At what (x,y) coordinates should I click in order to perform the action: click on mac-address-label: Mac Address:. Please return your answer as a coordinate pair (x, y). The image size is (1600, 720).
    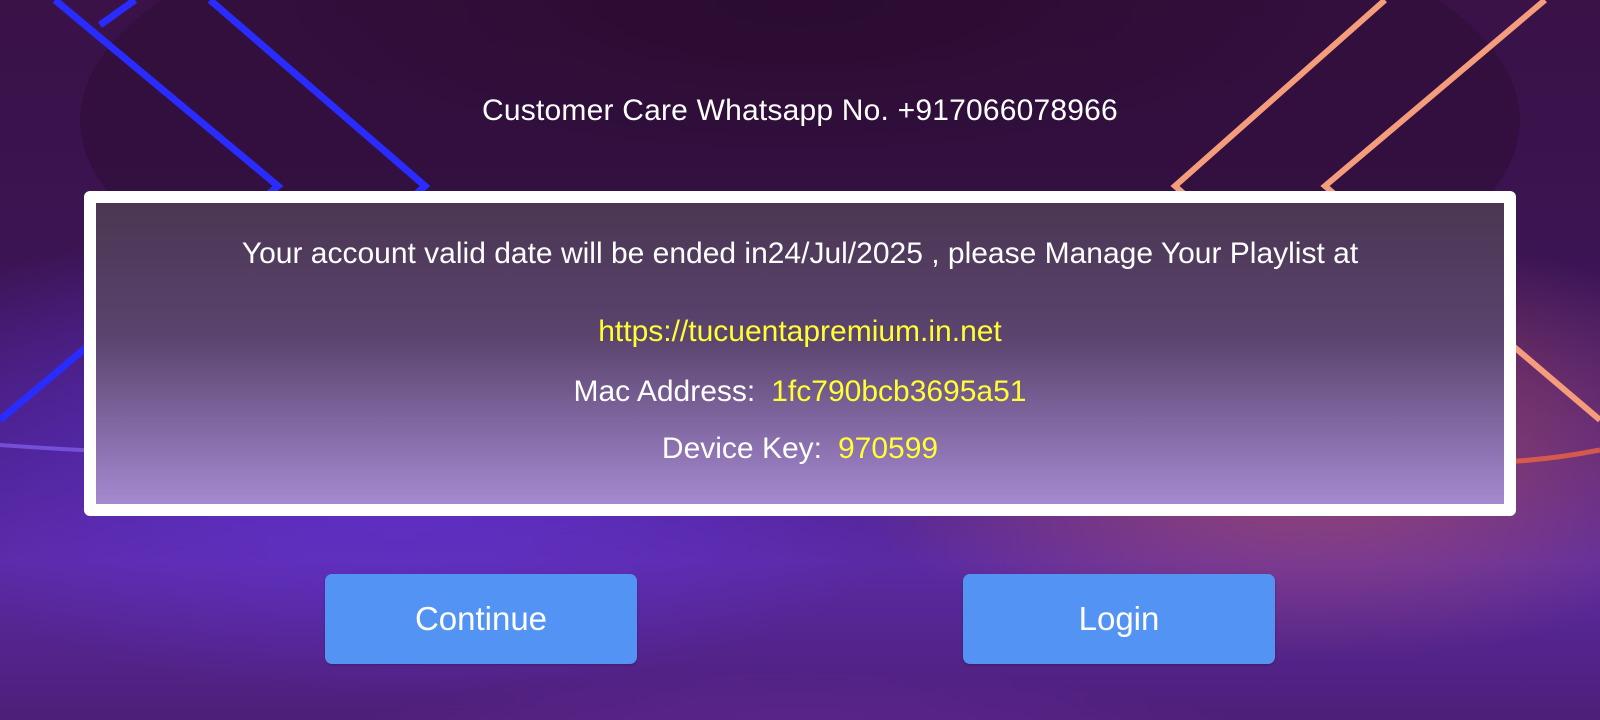
    Looking at the image, I should click on (664, 391).